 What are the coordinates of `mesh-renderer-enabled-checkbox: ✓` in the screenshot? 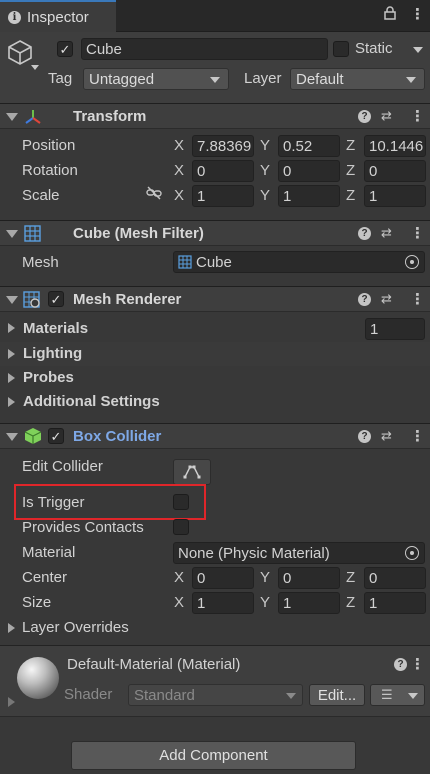 It's located at (56, 299).